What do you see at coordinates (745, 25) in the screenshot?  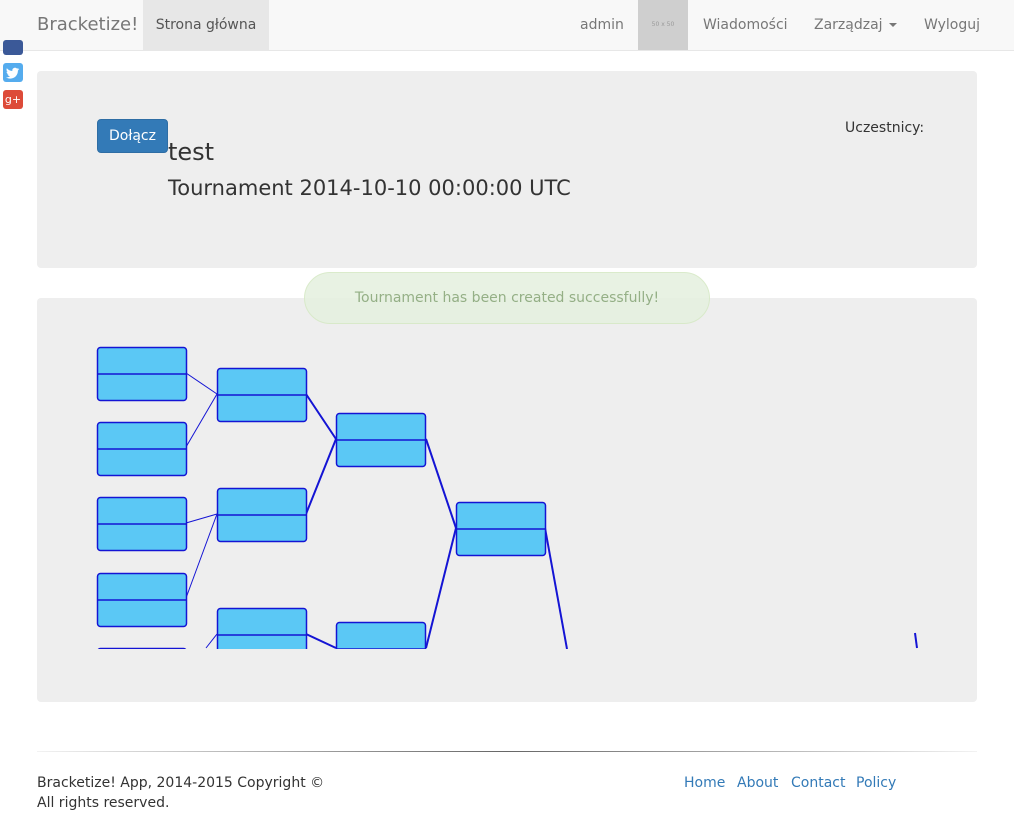 I see `nav-messages: Wiadomości` at bounding box center [745, 25].